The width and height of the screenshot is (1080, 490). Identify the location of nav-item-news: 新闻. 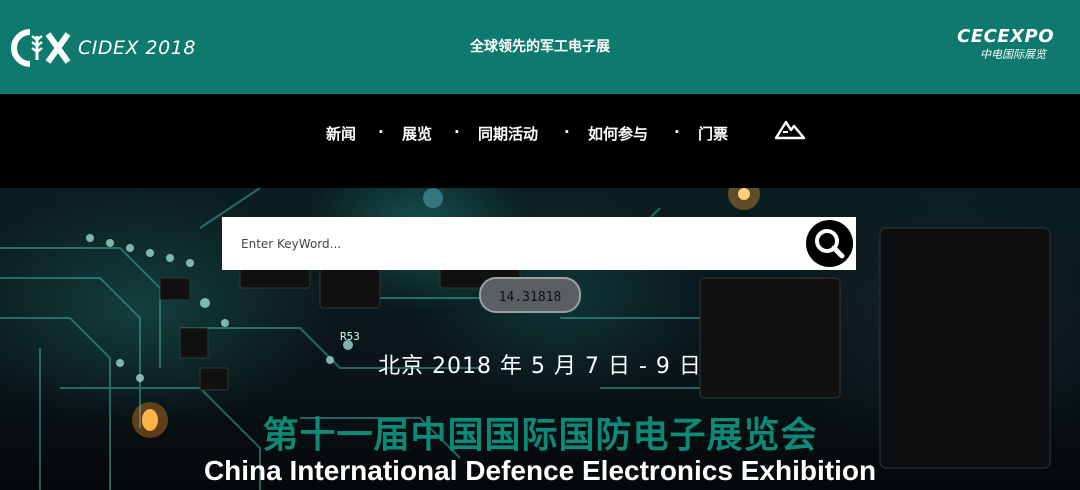
(341, 133).